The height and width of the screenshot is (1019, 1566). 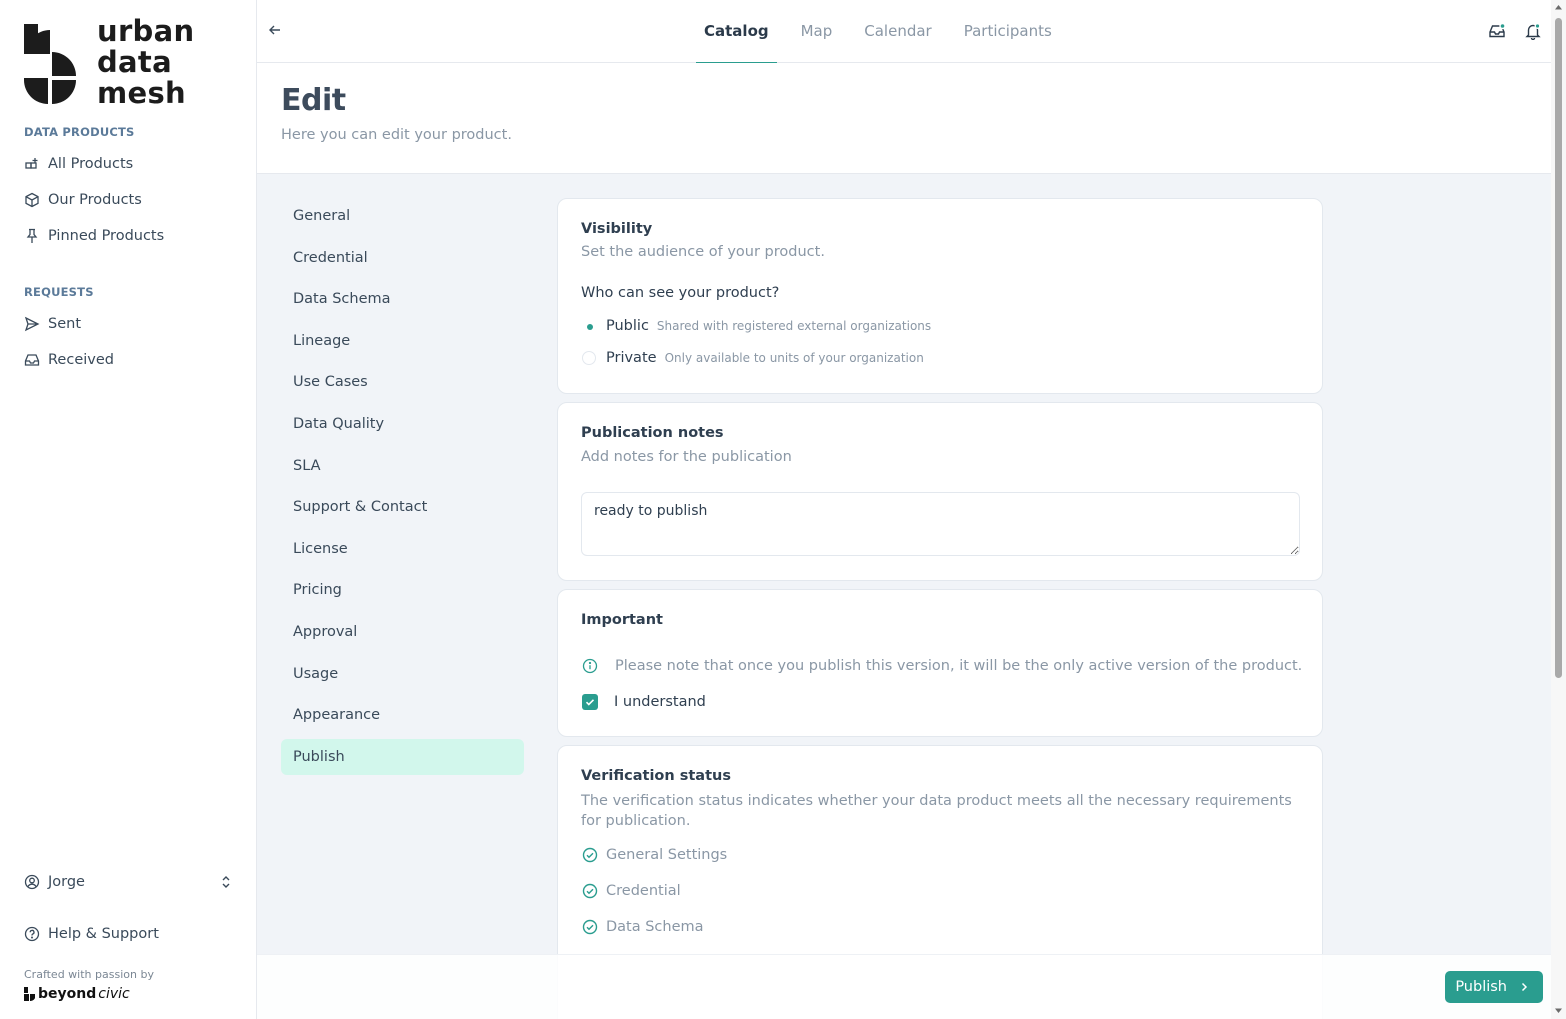 What do you see at coordinates (32, 360) in the screenshot?
I see `inbox-icon` at bounding box center [32, 360].